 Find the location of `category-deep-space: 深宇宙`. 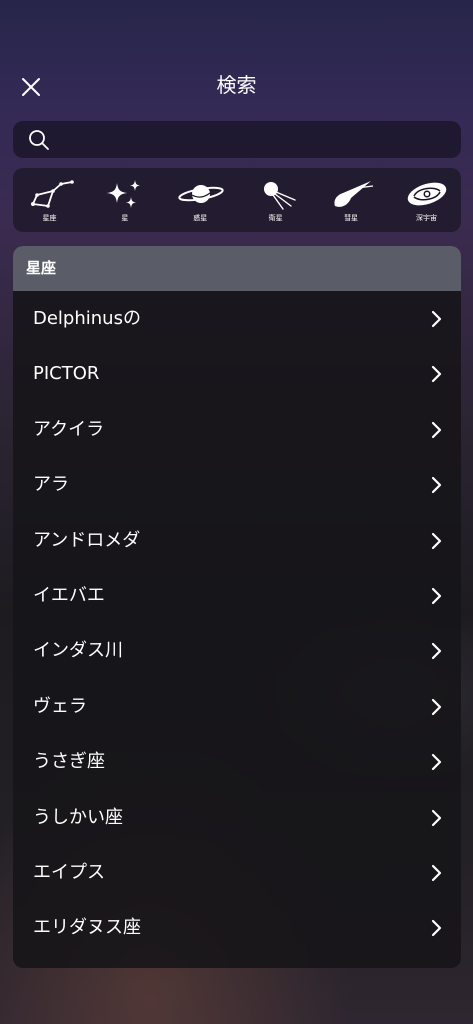

category-deep-space: 深宇宙 is located at coordinates (426, 200).